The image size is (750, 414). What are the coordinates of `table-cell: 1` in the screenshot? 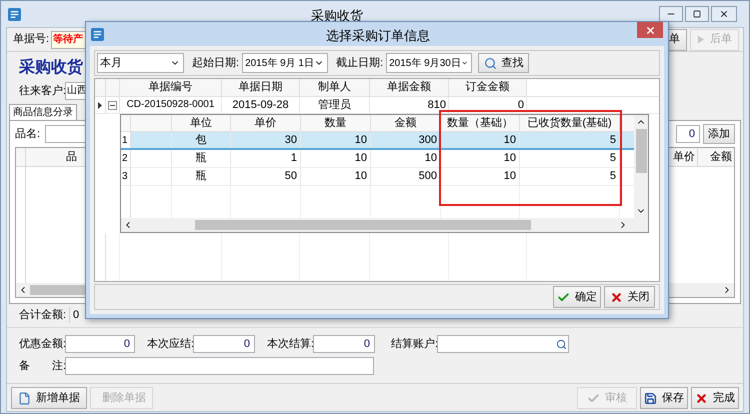 It's located at (266, 158).